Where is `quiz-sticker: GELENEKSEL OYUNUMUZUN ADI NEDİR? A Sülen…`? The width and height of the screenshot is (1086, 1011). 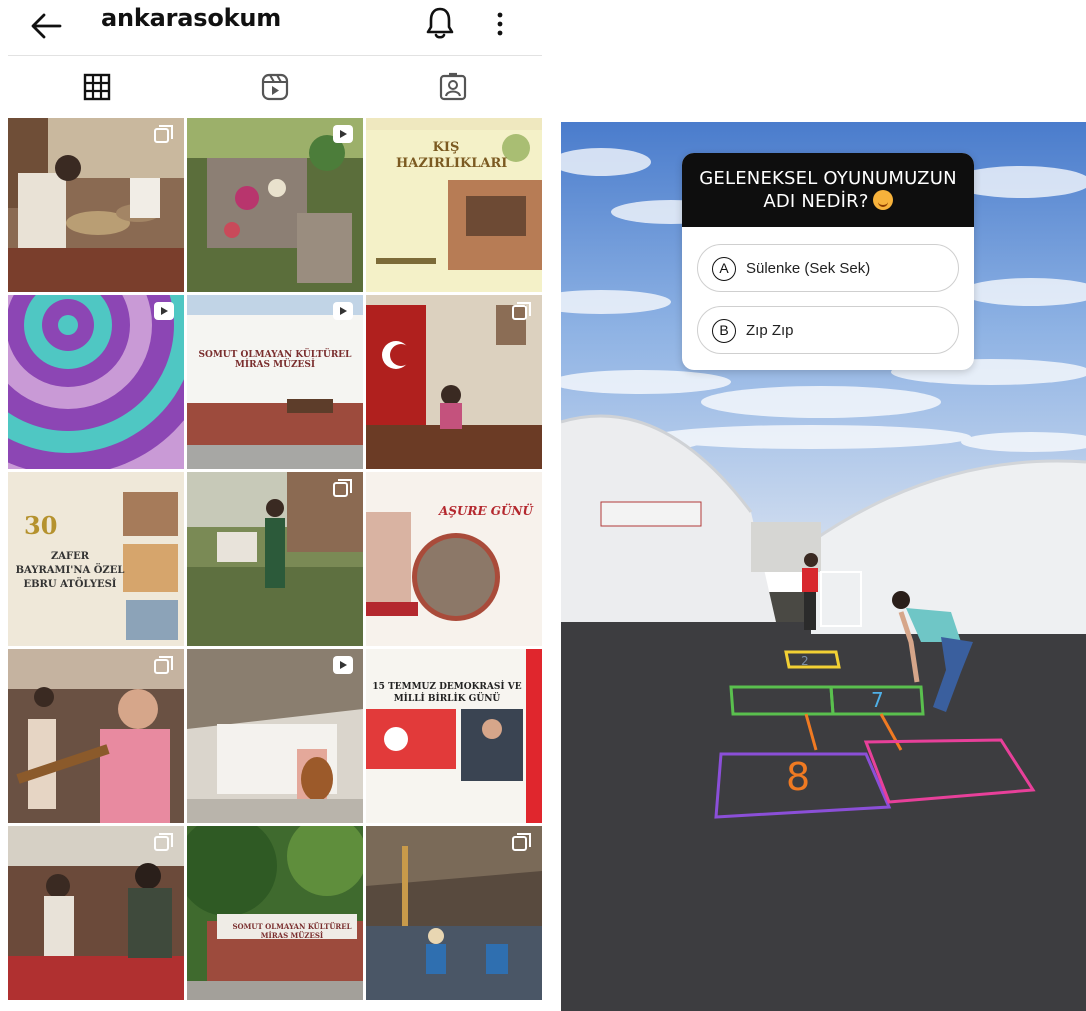 quiz-sticker: GELENEKSEL OYUNUMUZUN ADI NEDİR? A Sülen… is located at coordinates (828, 261).